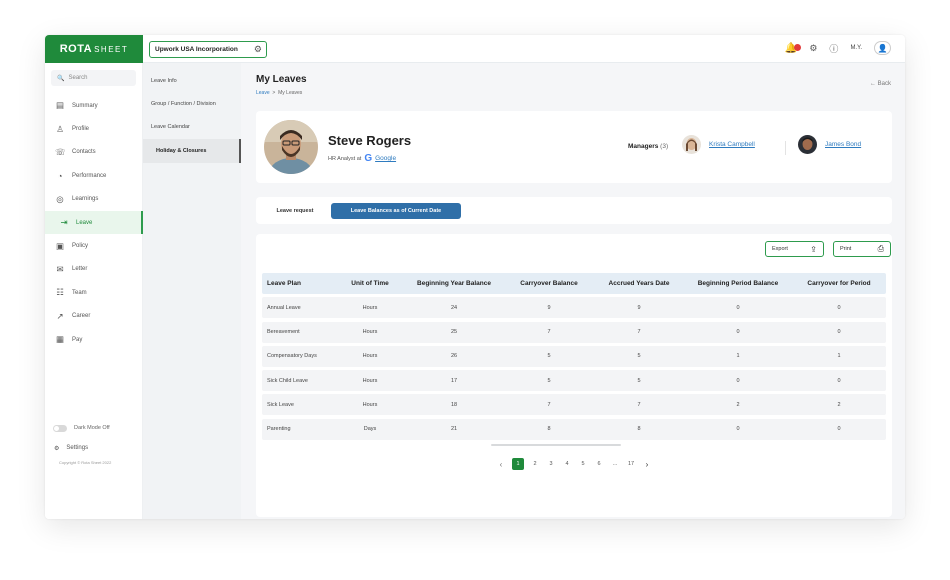  What do you see at coordinates (454, 332) in the screenshot?
I see `table-cell: 25` at bounding box center [454, 332].